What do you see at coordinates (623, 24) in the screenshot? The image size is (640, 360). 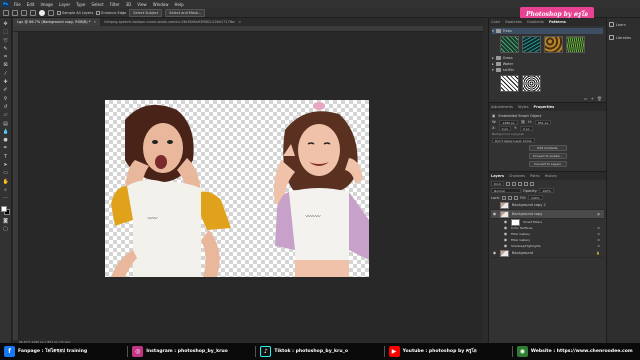 I see `learn-panel-button: Learn` at bounding box center [623, 24].